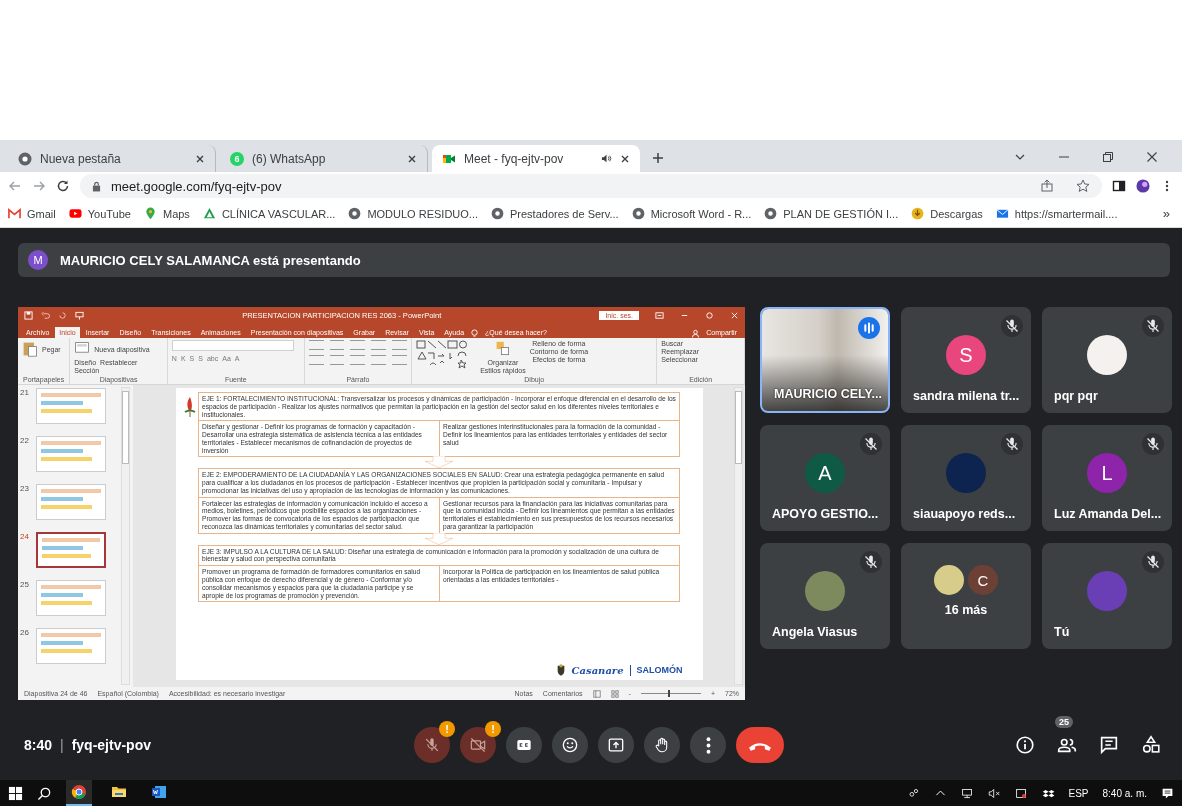  I want to click on input-language: ESP, so click(1078, 793).